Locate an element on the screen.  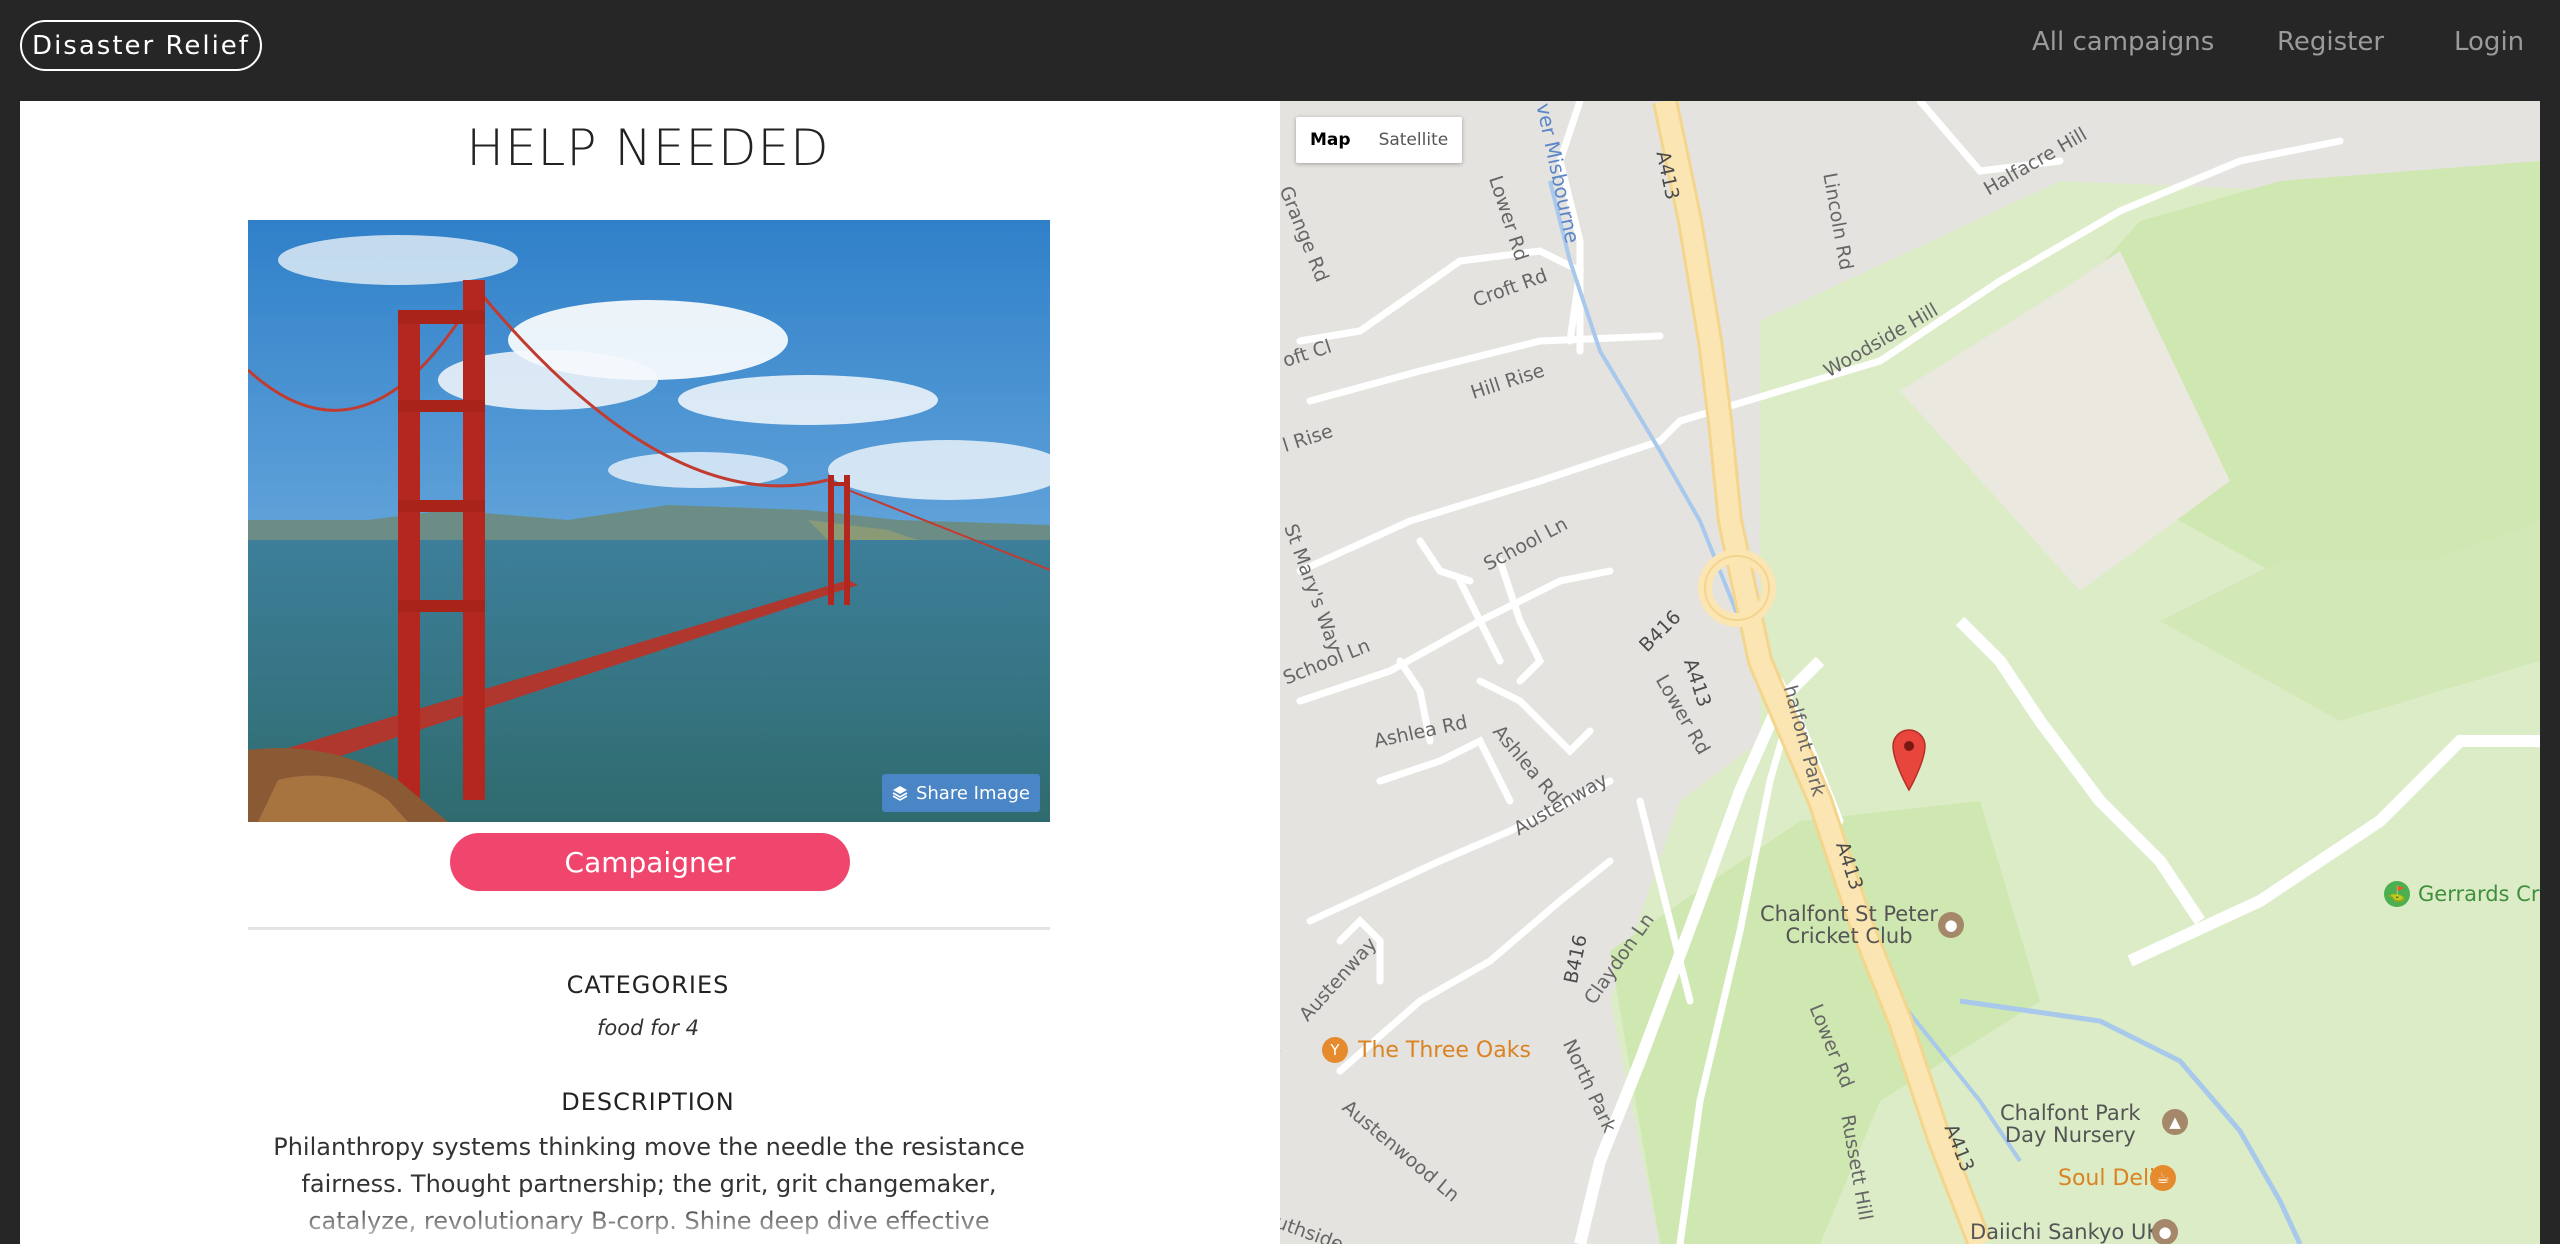
location-pin-icon is located at coordinates (1909, 760).